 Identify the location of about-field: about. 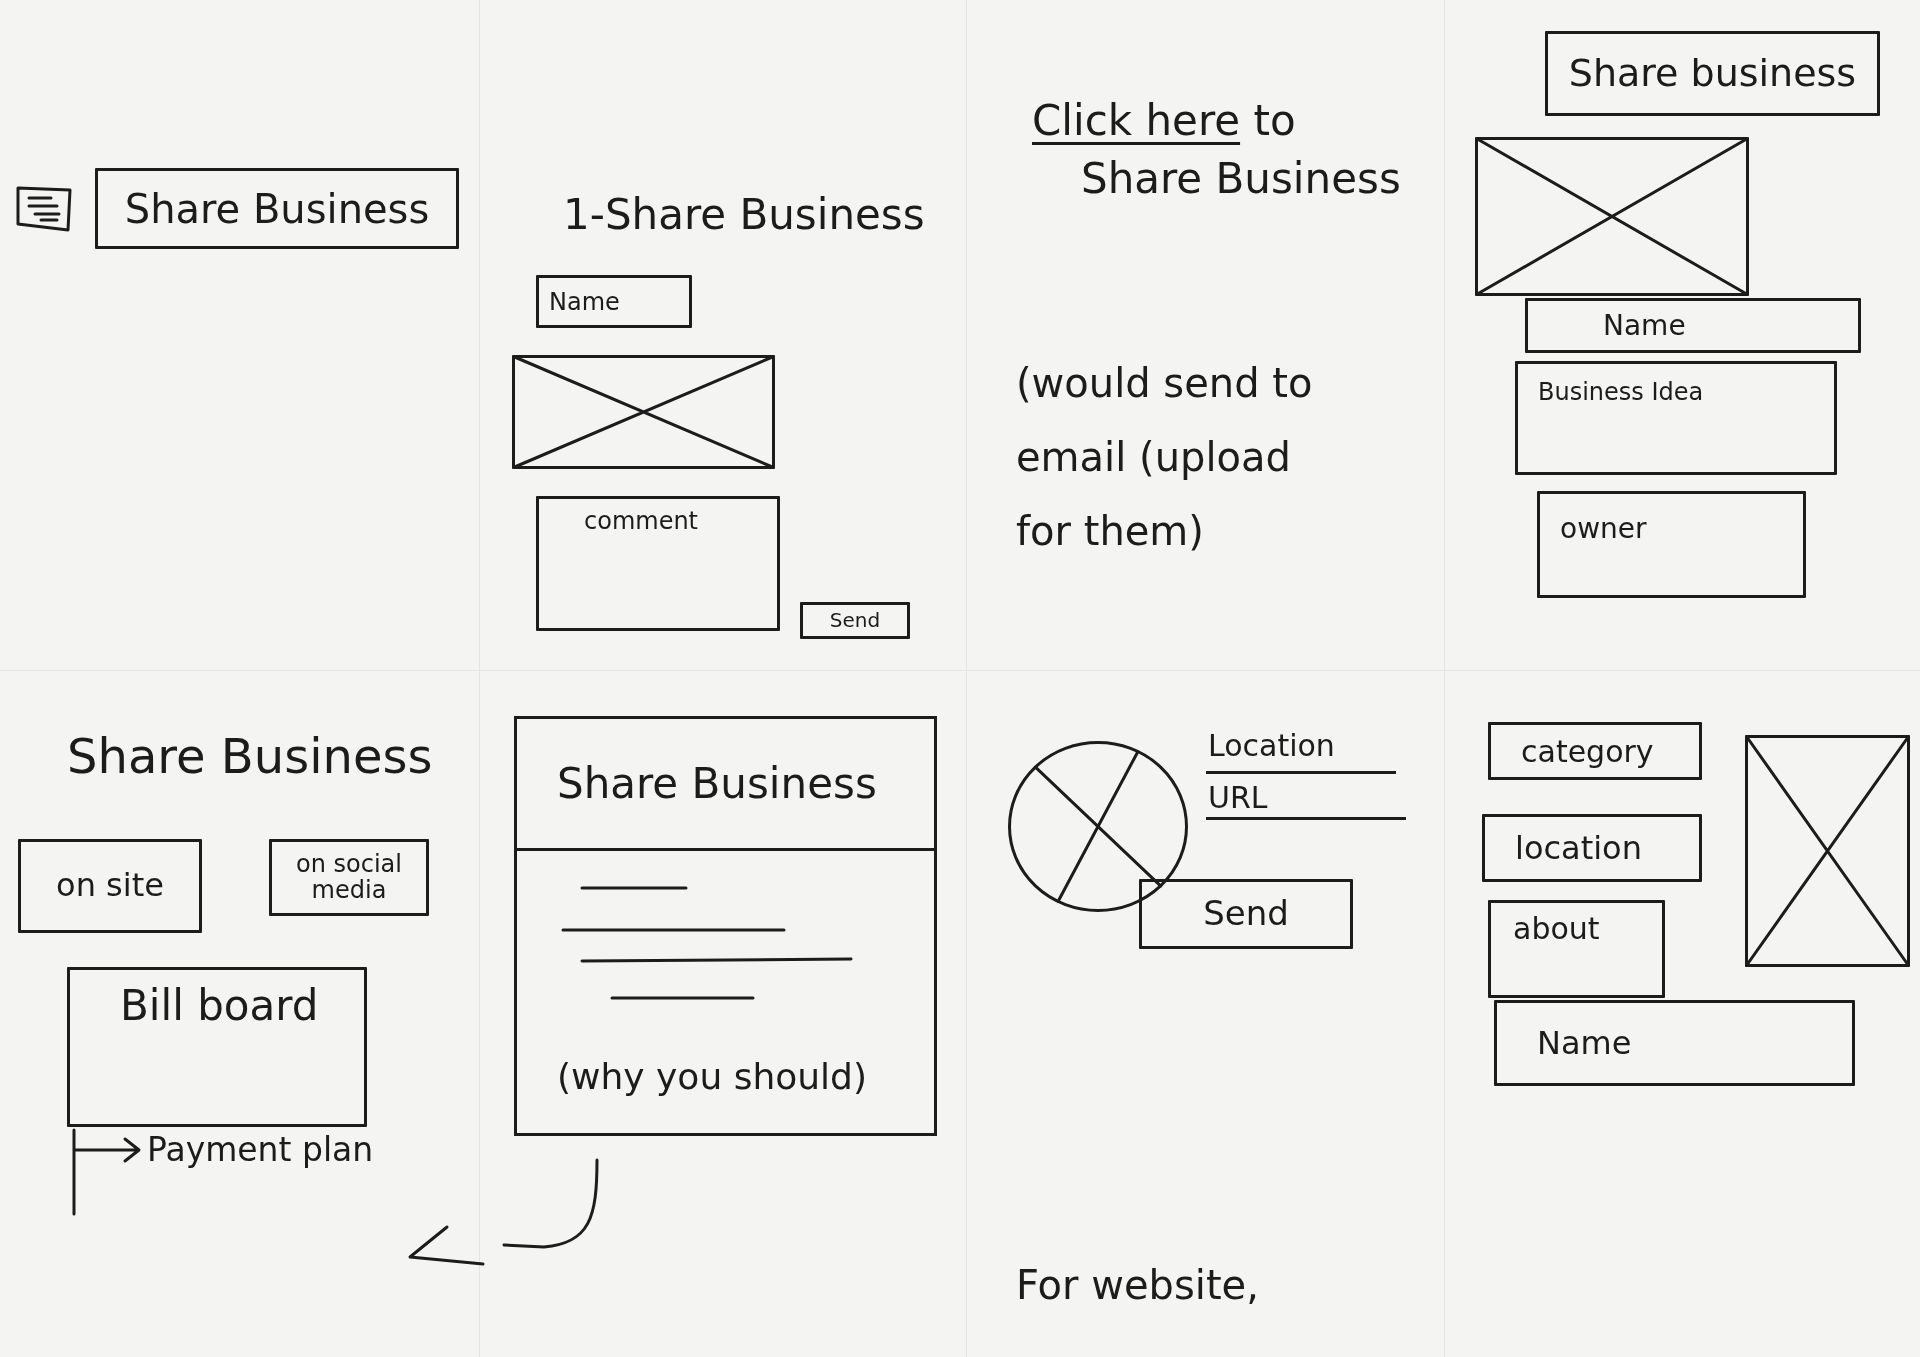
(1576, 949).